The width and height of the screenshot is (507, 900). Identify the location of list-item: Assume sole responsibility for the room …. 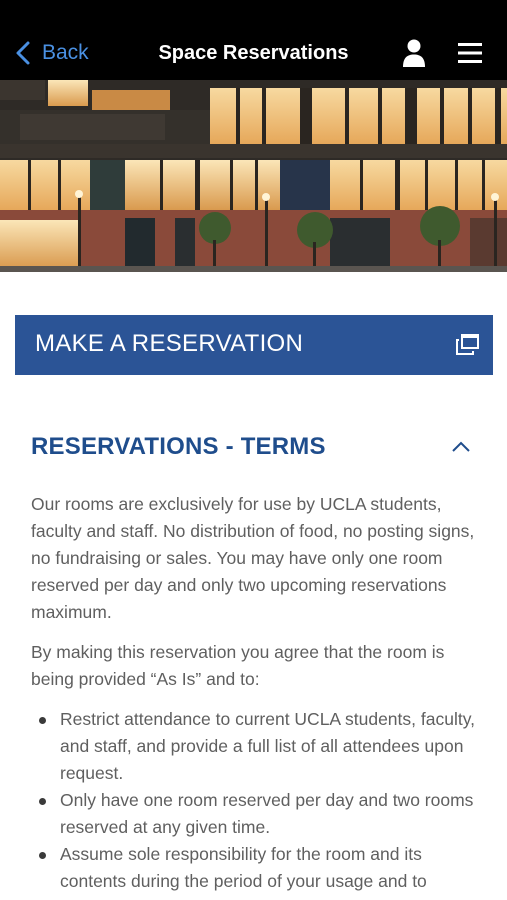
(256, 868).